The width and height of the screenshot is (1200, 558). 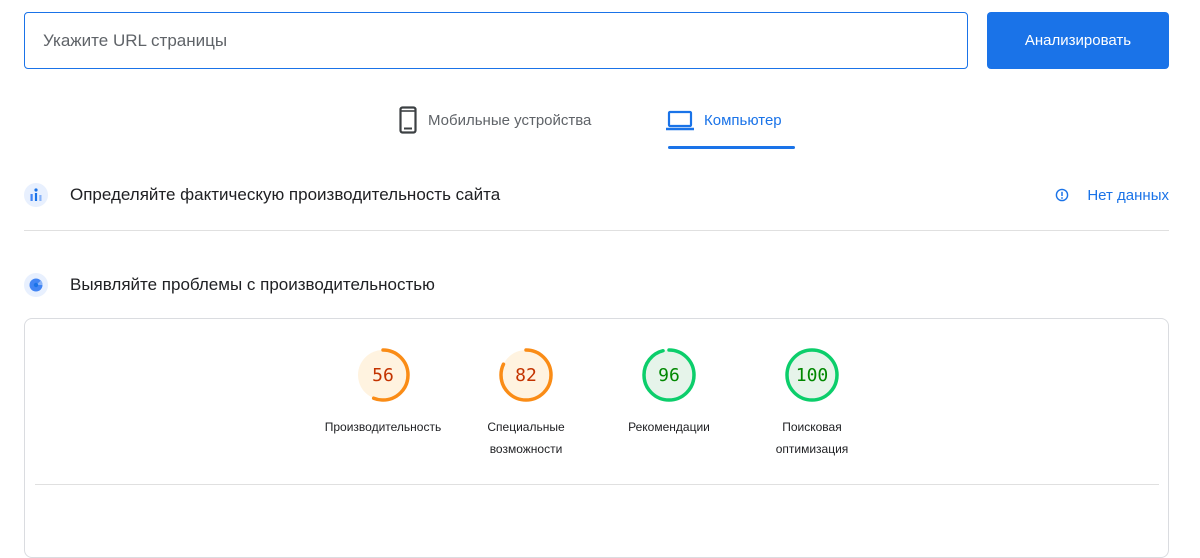 I want to click on tab-desktop: Компьютер, so click(x=724, y=125).